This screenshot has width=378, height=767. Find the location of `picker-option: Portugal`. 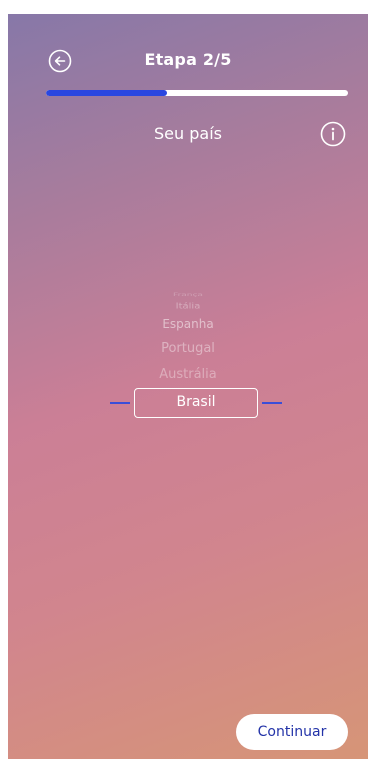

picker-option: Portugal is located at coordinates (188, 348).